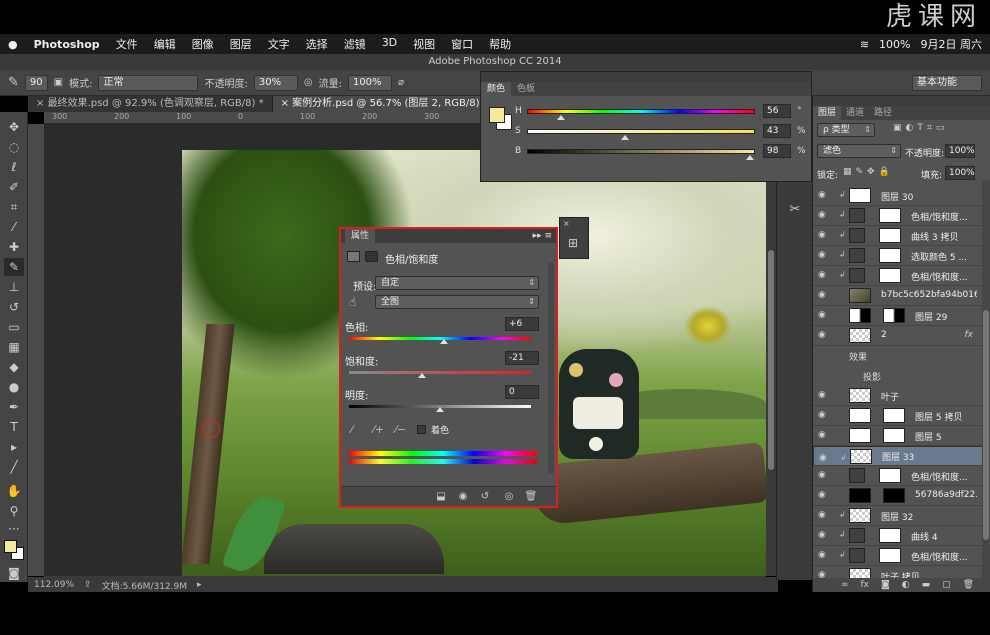 The image size is (990, 635). I want to click on tab-color: 颜色, so click(496, 89).